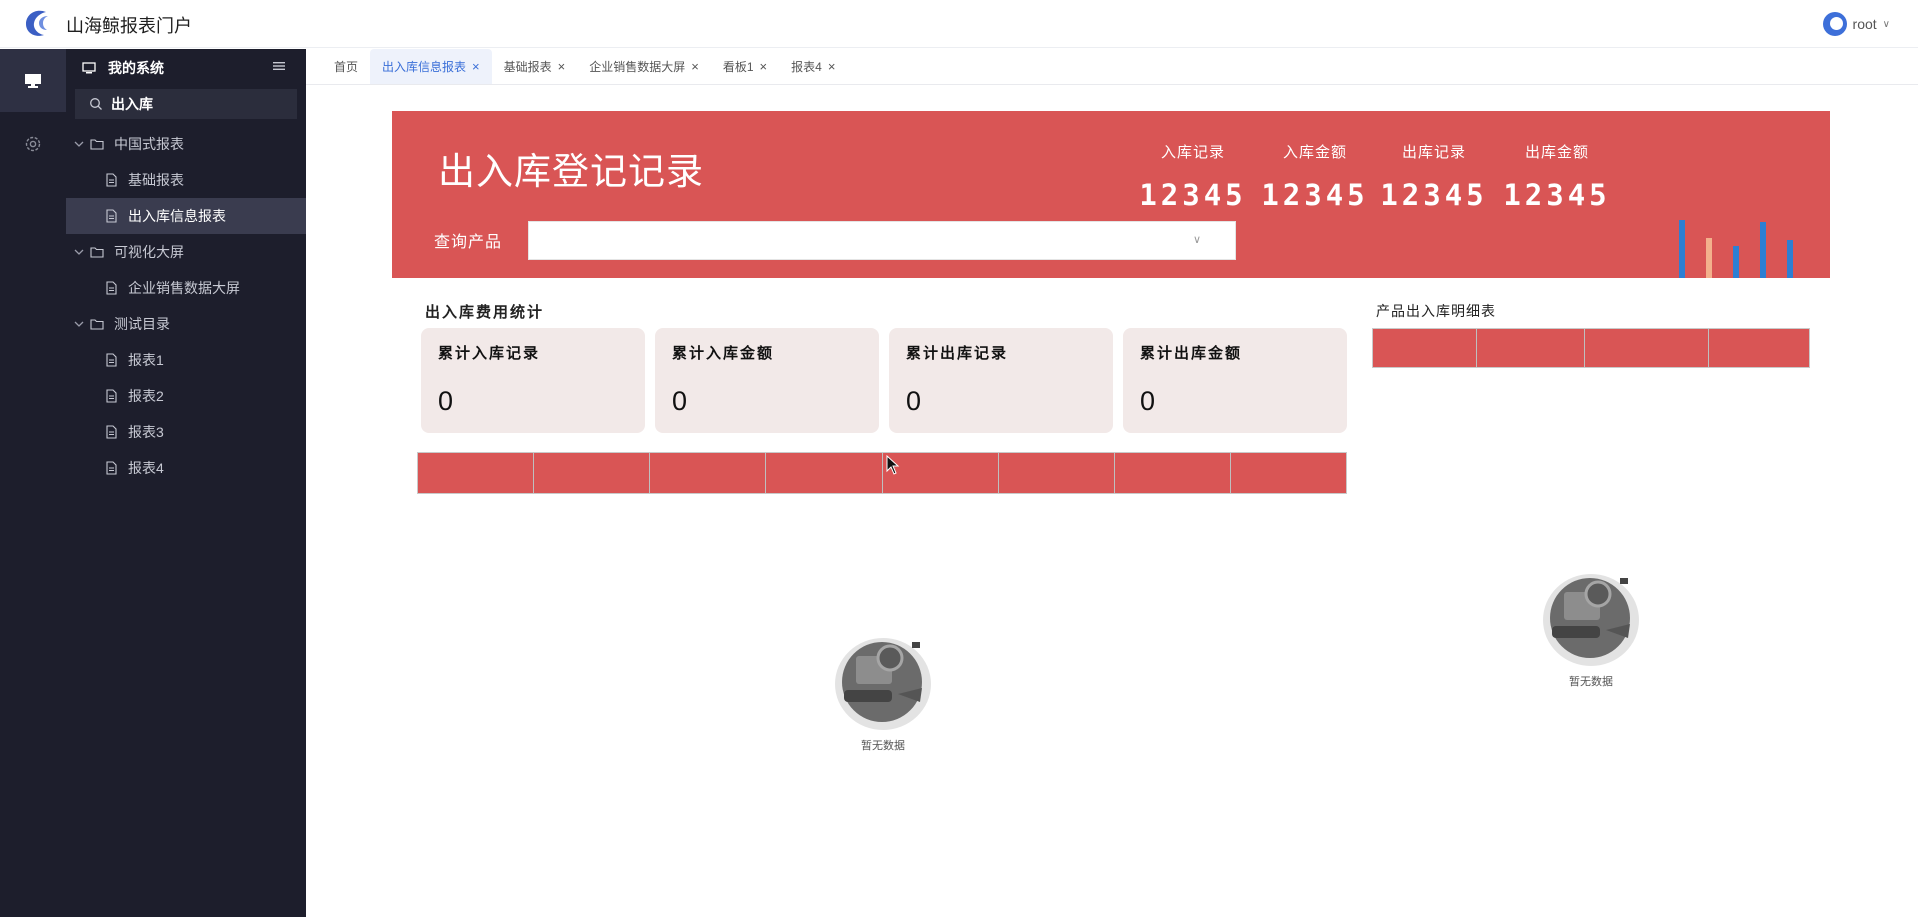  I want to click on tree-item: 基础报表, so click(186, 180).